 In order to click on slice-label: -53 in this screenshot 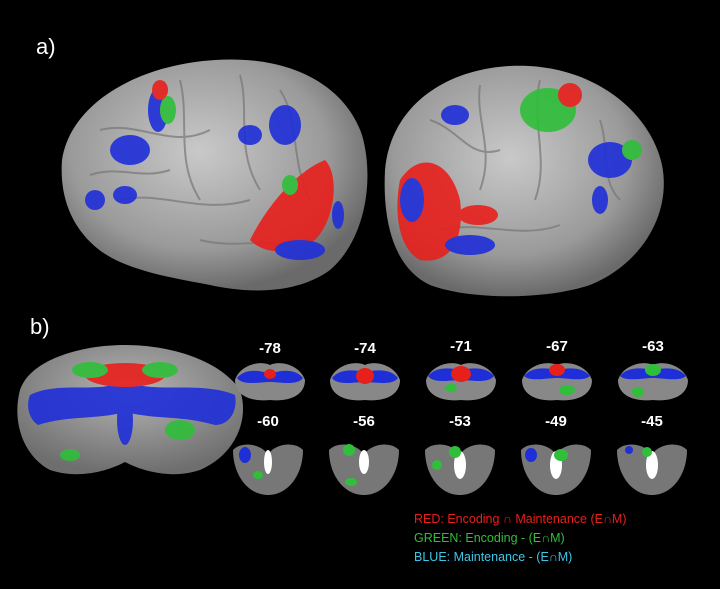, I will do `click(460, 421)`.